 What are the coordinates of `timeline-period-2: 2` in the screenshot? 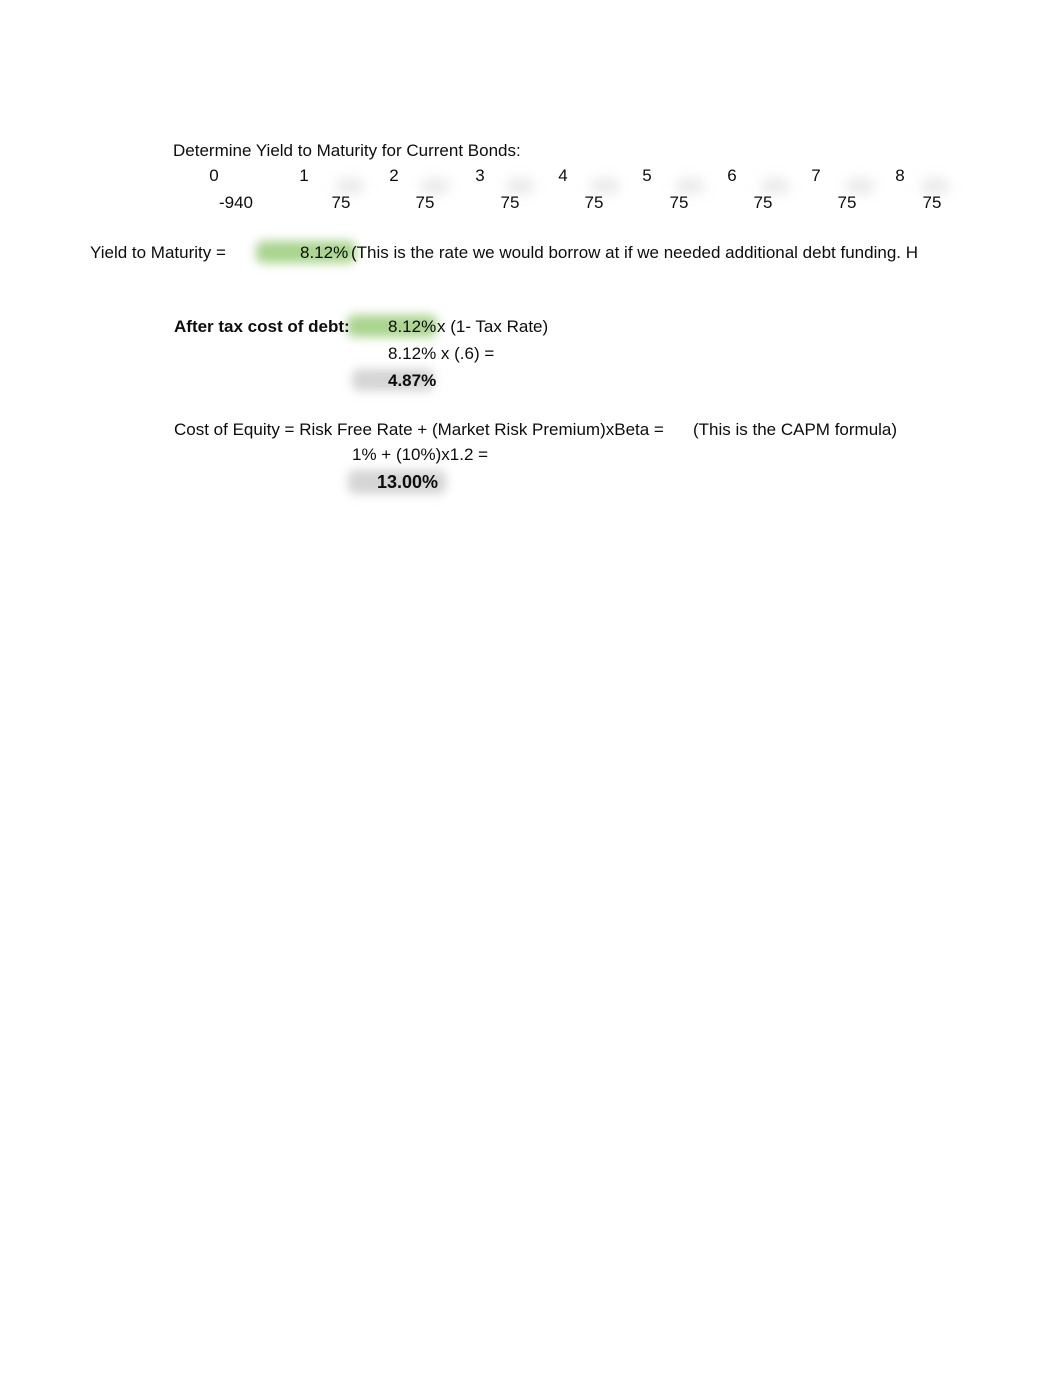 It's located at (394, 175).